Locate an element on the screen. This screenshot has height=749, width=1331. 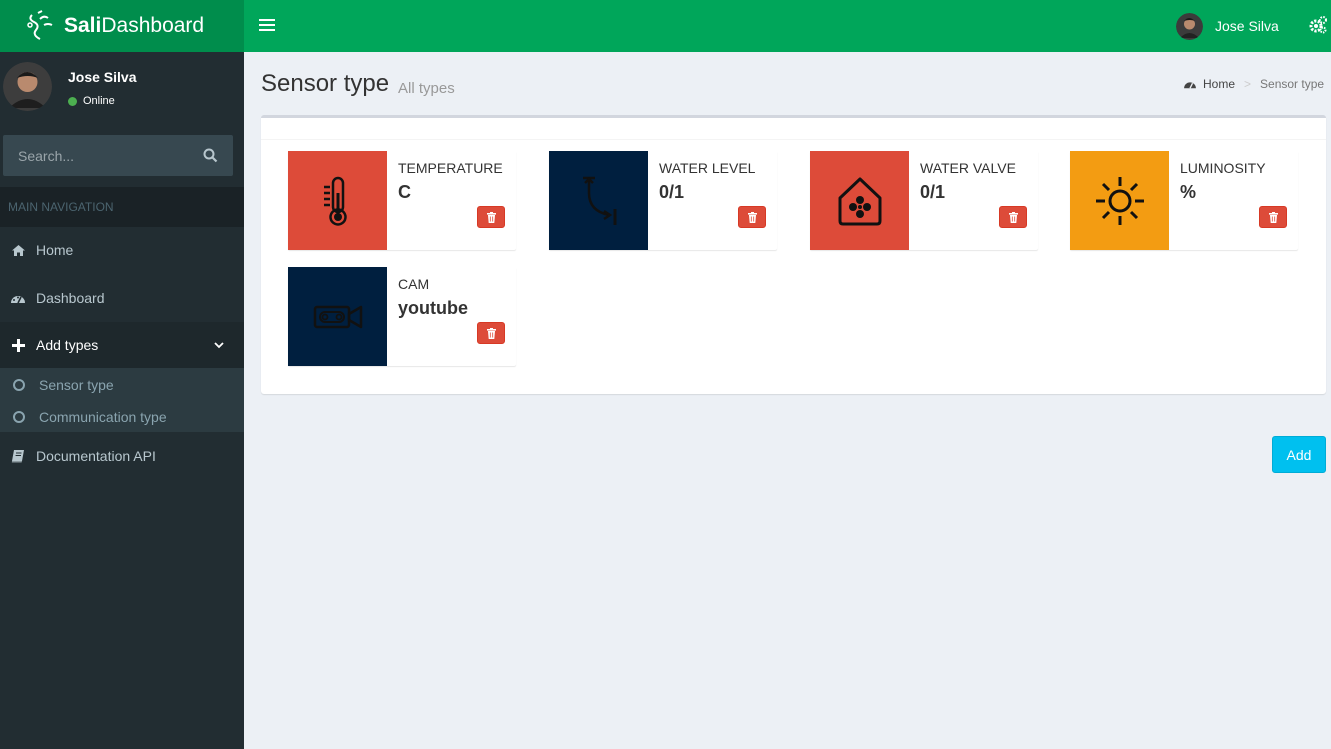
sidebar-toggle-icon is located at coordinates (267, 25).